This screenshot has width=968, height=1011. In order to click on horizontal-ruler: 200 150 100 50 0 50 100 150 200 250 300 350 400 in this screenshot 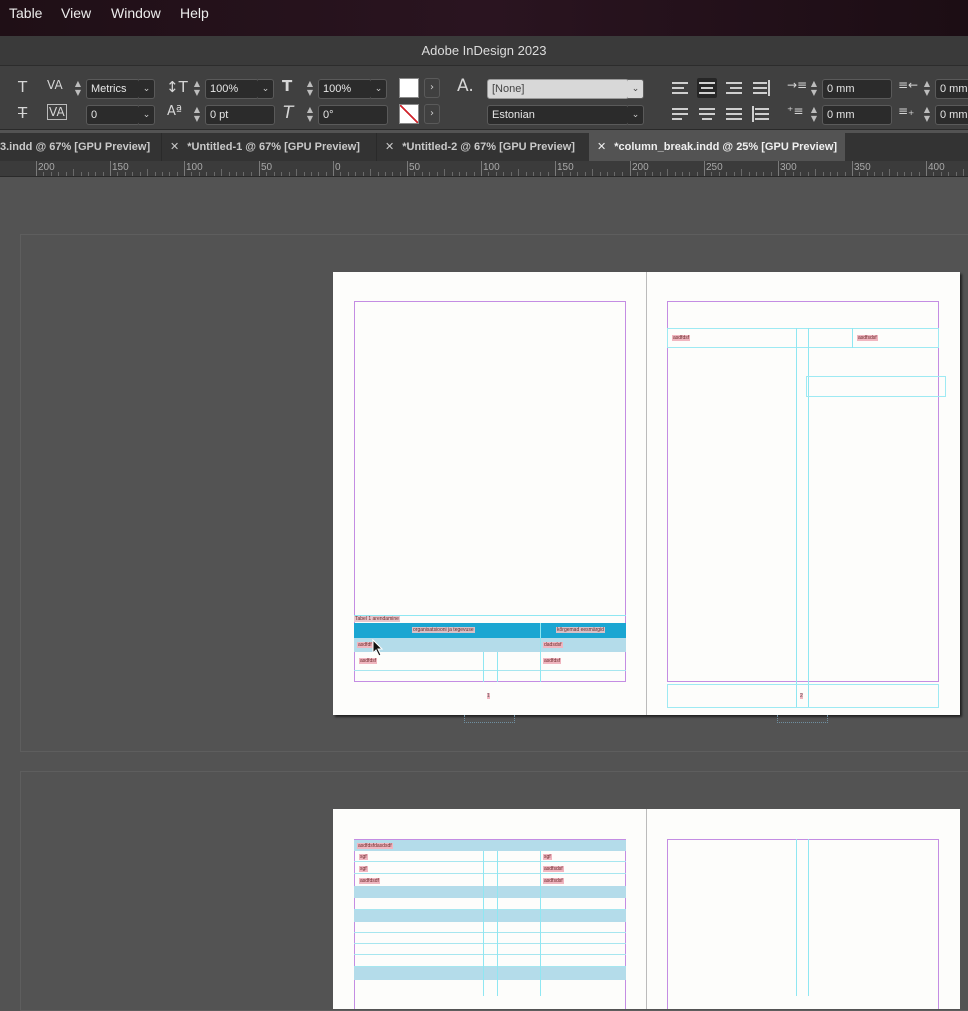, I will do `click(484, 169)`.